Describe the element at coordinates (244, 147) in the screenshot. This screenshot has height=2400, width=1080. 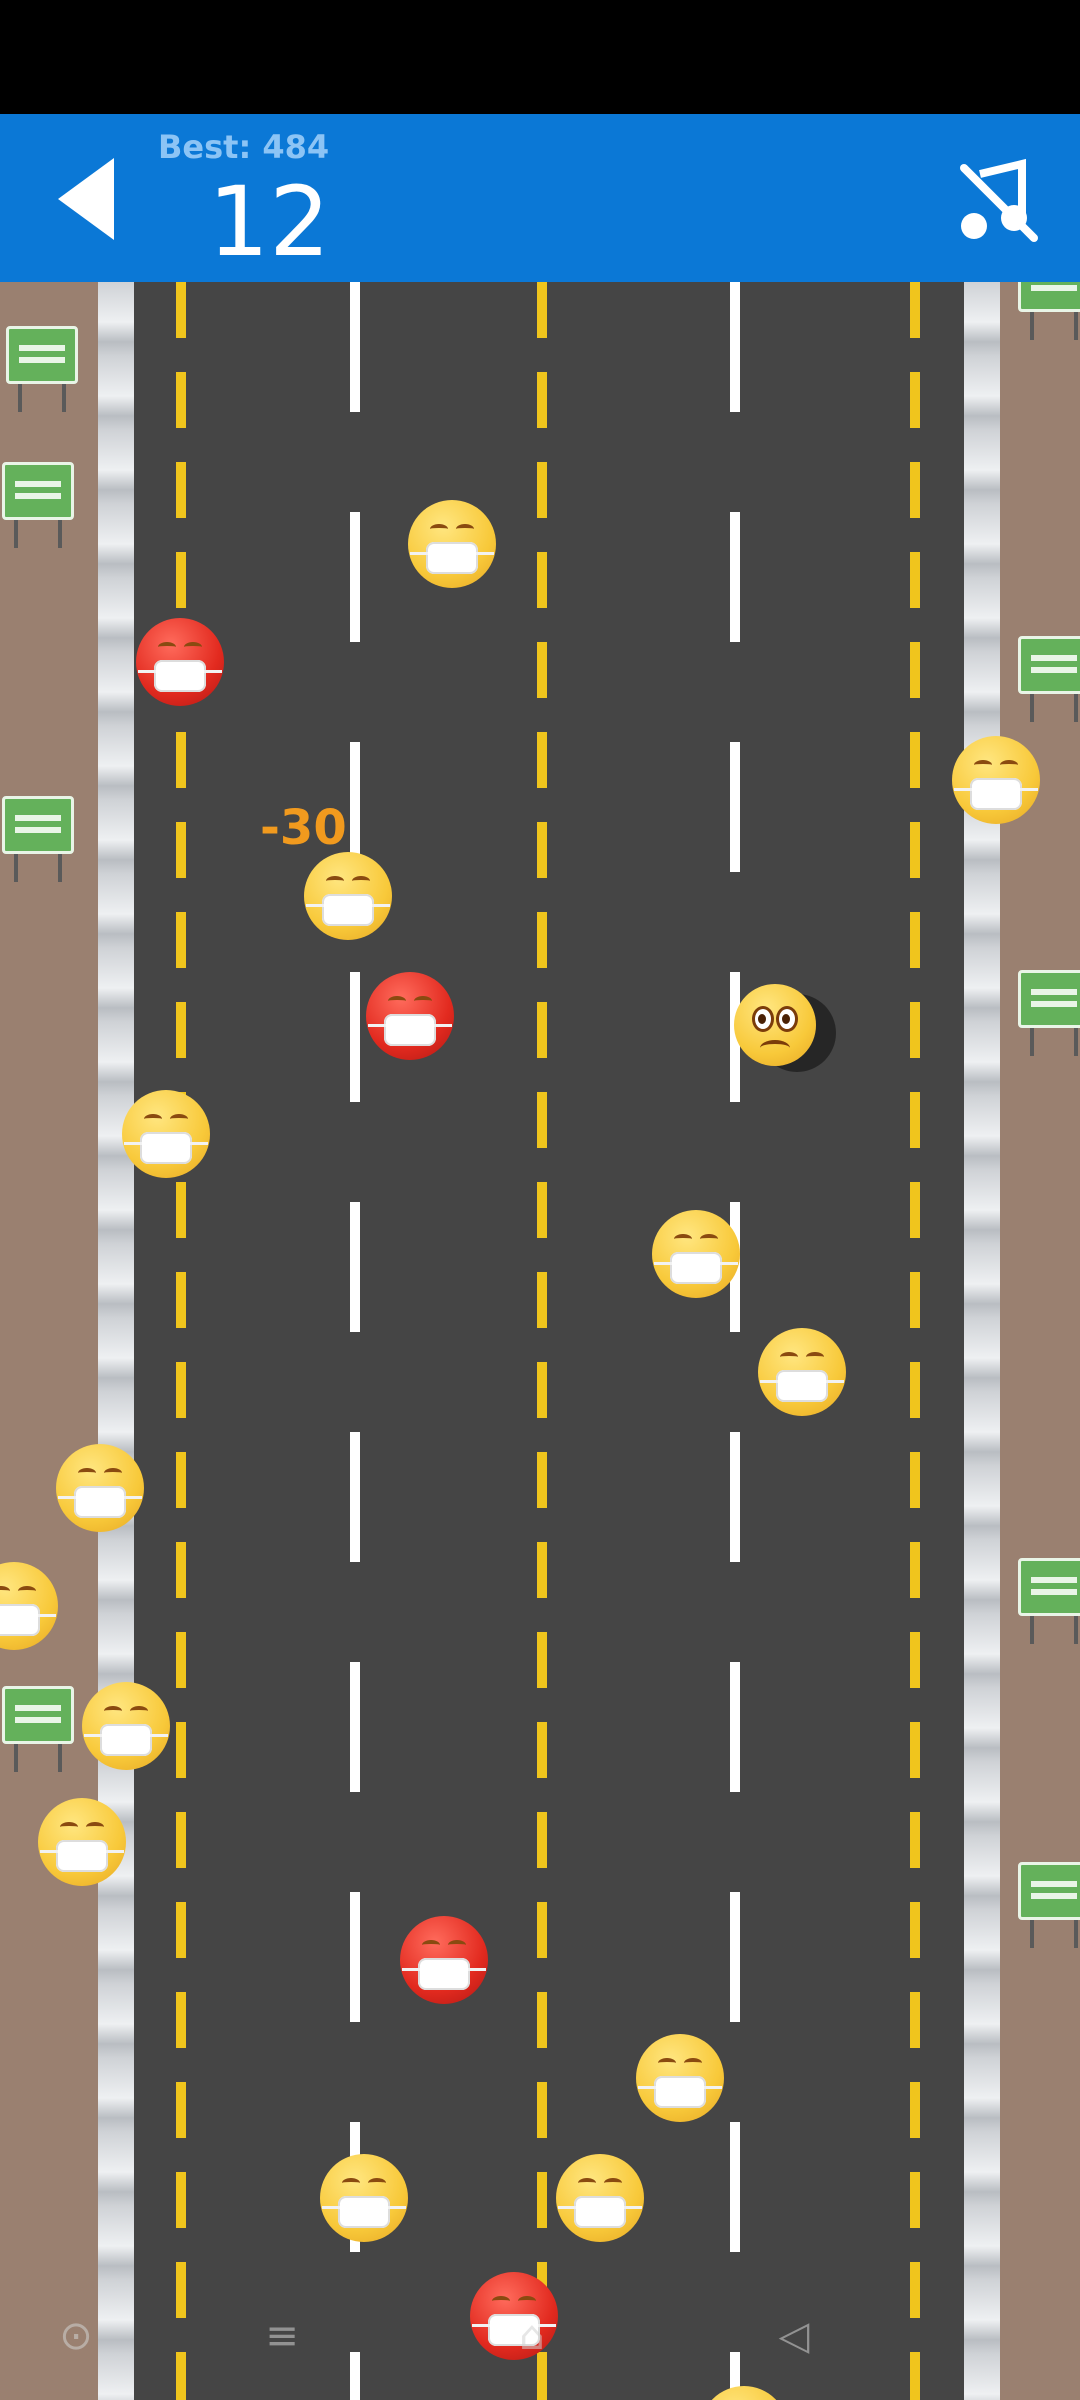
I see `best-score-label: Best: 484` at that location.